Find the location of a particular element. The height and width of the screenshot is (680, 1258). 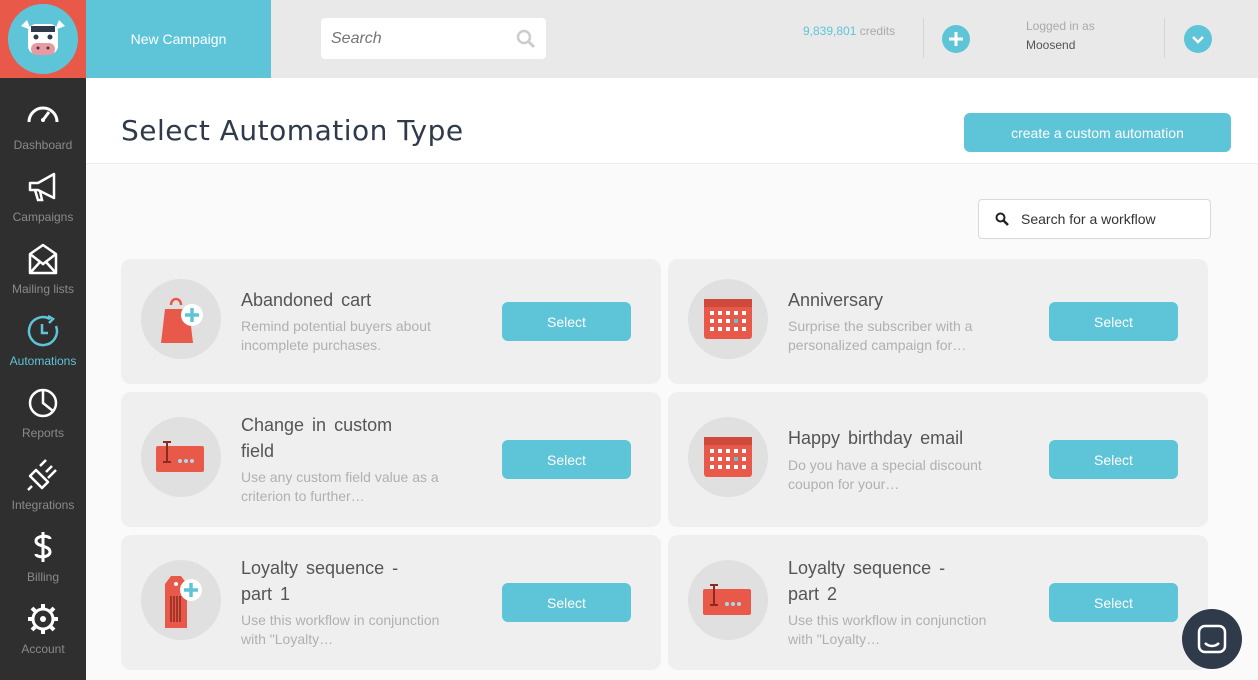

sidebar-item-label: Mailing lists is located at coordinates (42, 289).